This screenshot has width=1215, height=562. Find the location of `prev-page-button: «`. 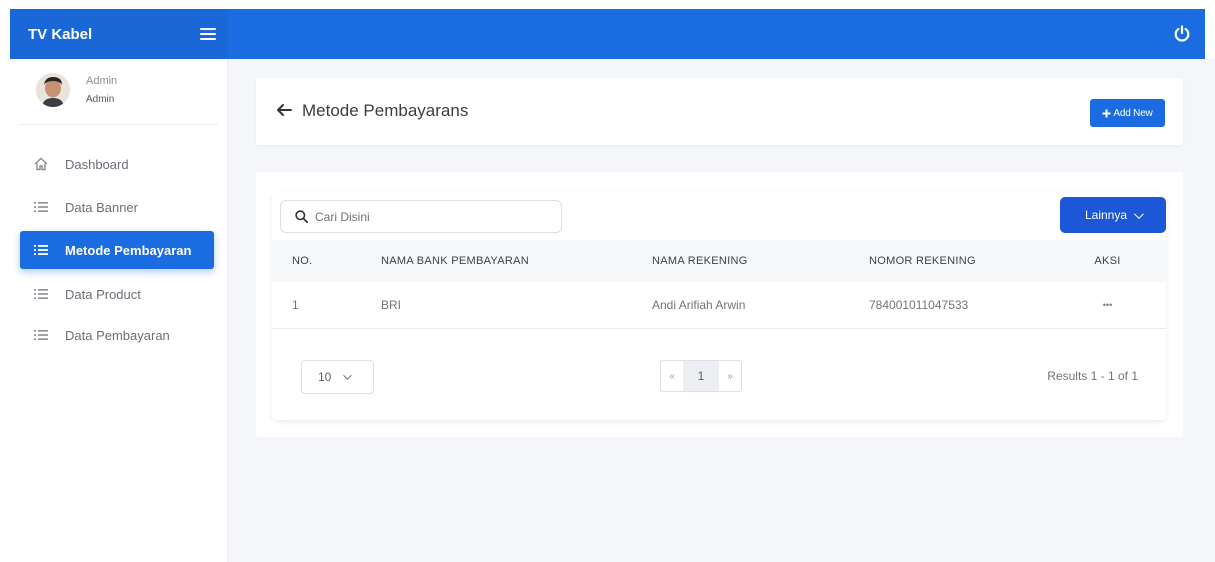

prev-page-button: « is located at coordinates (672, 376).